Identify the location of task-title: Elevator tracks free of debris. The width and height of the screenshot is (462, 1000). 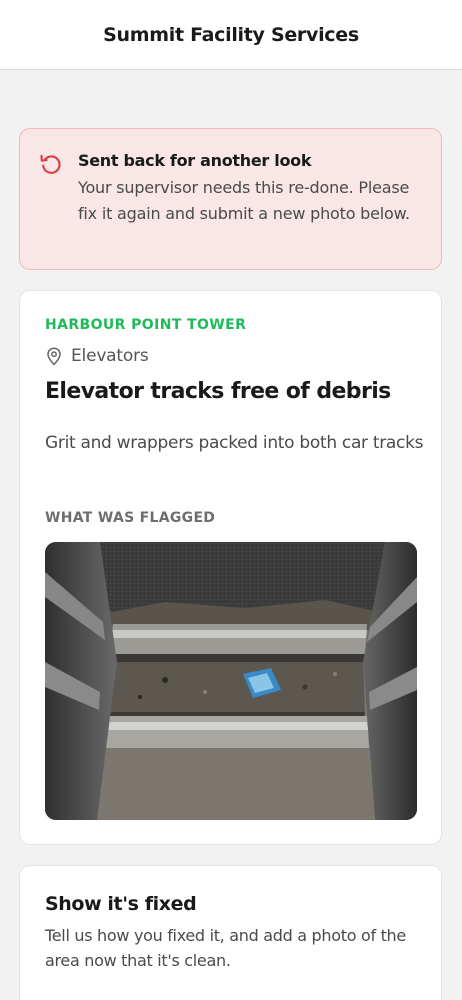
(218, 391).